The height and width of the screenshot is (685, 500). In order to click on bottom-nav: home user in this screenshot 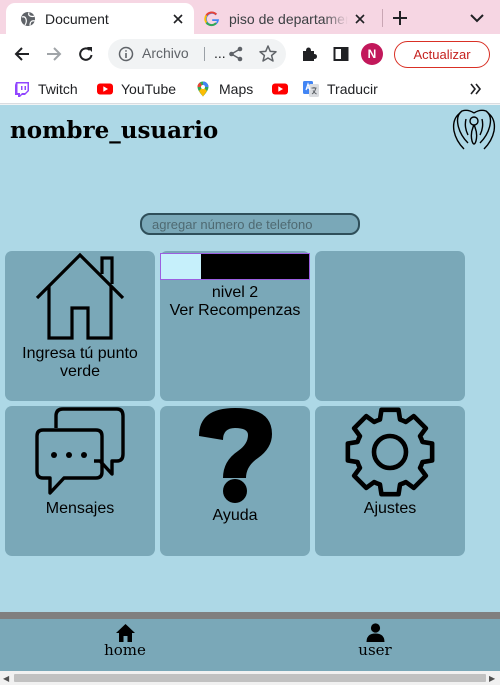, I will do `click(250, 645)`.